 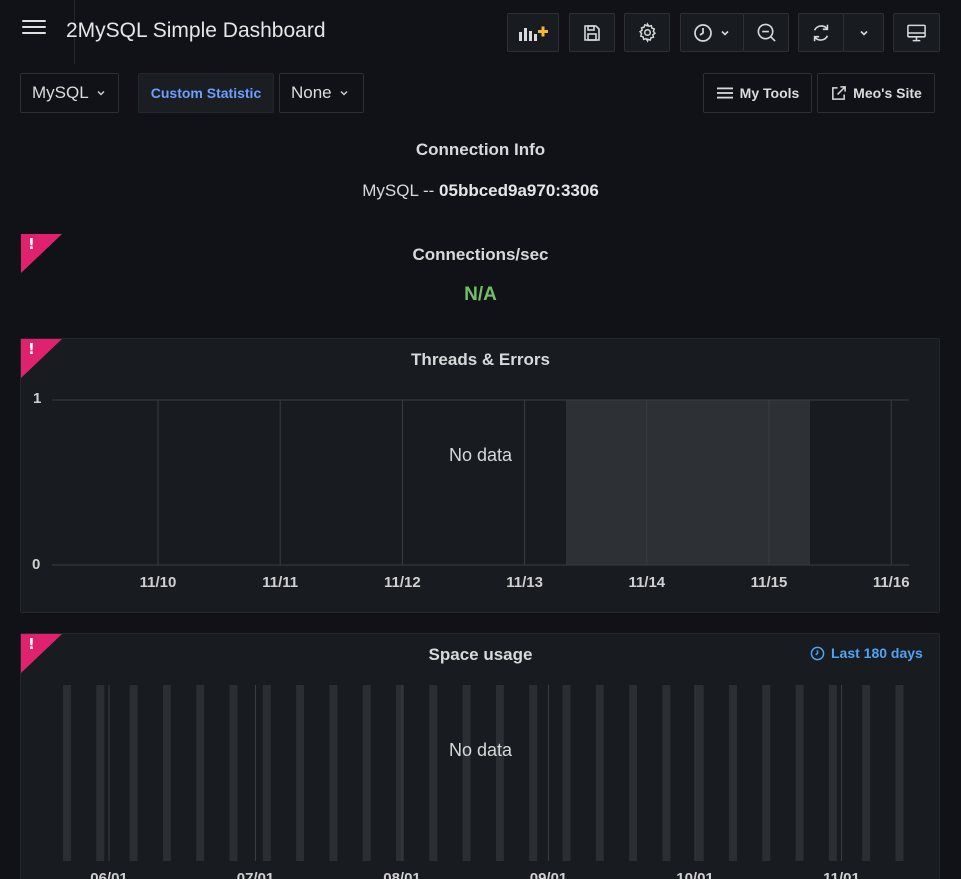 I want to click on threads-errors-title: Threads & Errors, so click(x=480, y=359).